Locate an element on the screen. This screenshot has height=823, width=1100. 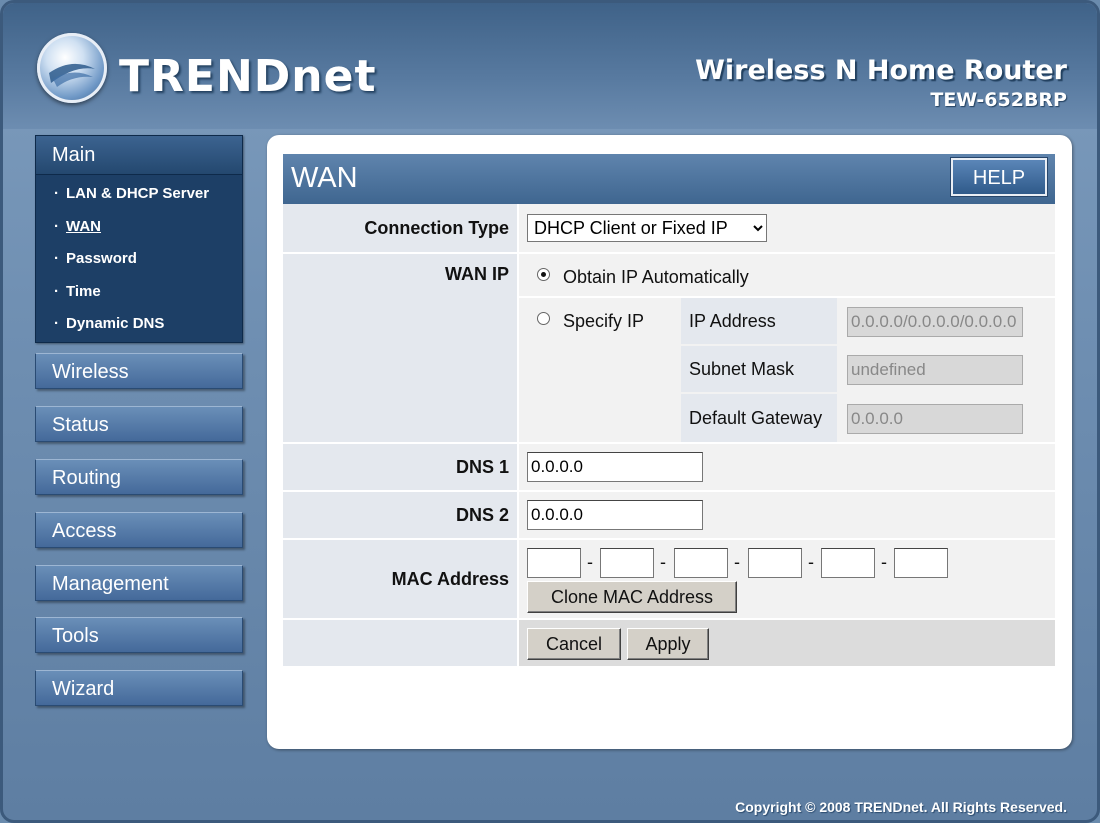
action-row: Cancel Apply is located at coordinates (669, 643).